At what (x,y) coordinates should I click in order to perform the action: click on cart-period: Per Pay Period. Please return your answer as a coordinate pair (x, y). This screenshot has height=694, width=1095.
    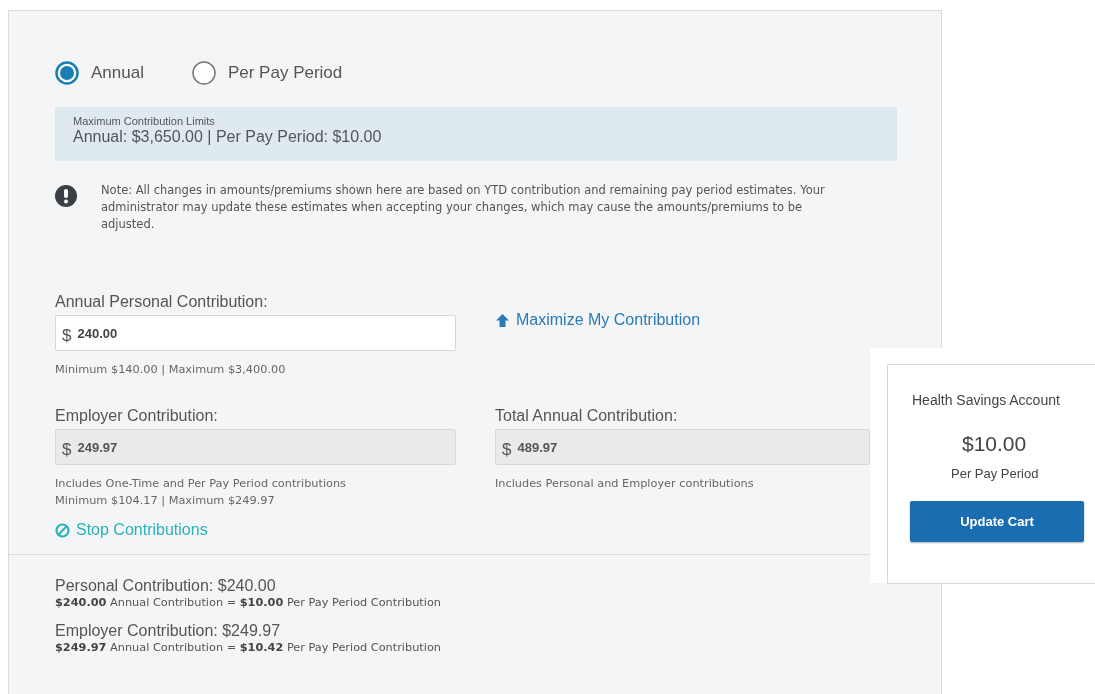
    Looking at the image, I should click on (995, 473).